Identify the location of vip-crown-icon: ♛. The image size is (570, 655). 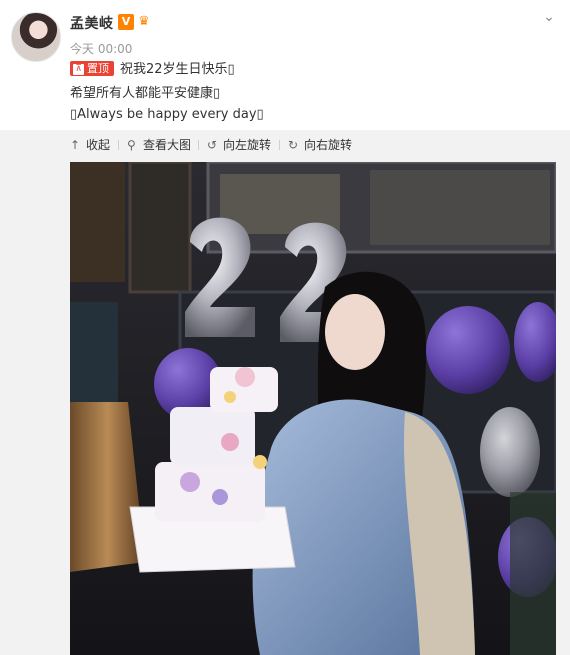
(144, 22).